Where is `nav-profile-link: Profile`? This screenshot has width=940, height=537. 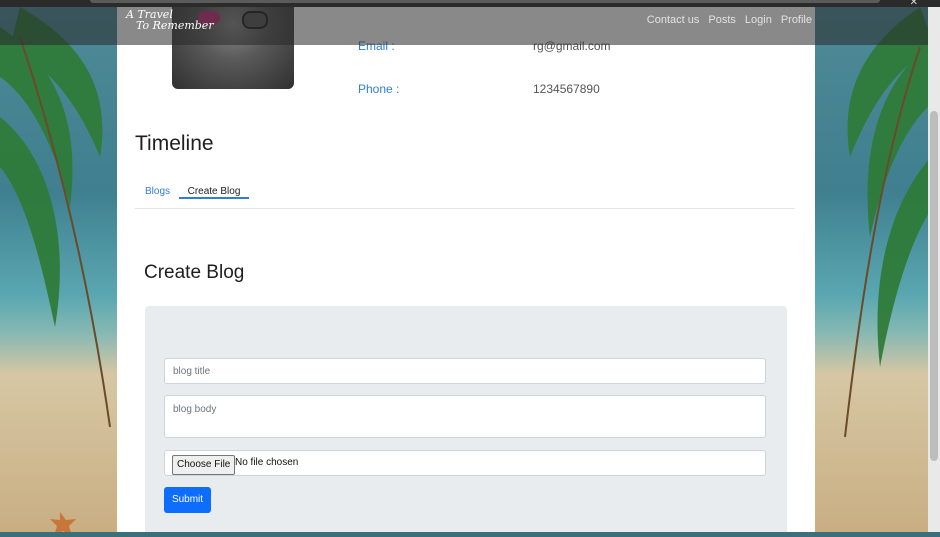
nav-profile-link: Profile is located at coordinates (796, 20).